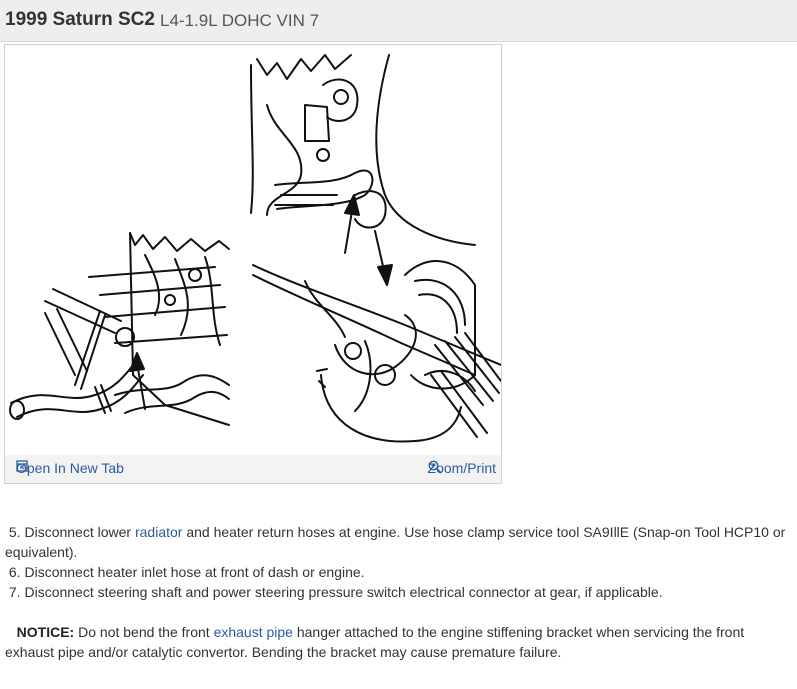 The width and height of the screenshot is (797, 689). I want to click on exhaust-pipe-link: exhaust pipe, so click(253, 632).